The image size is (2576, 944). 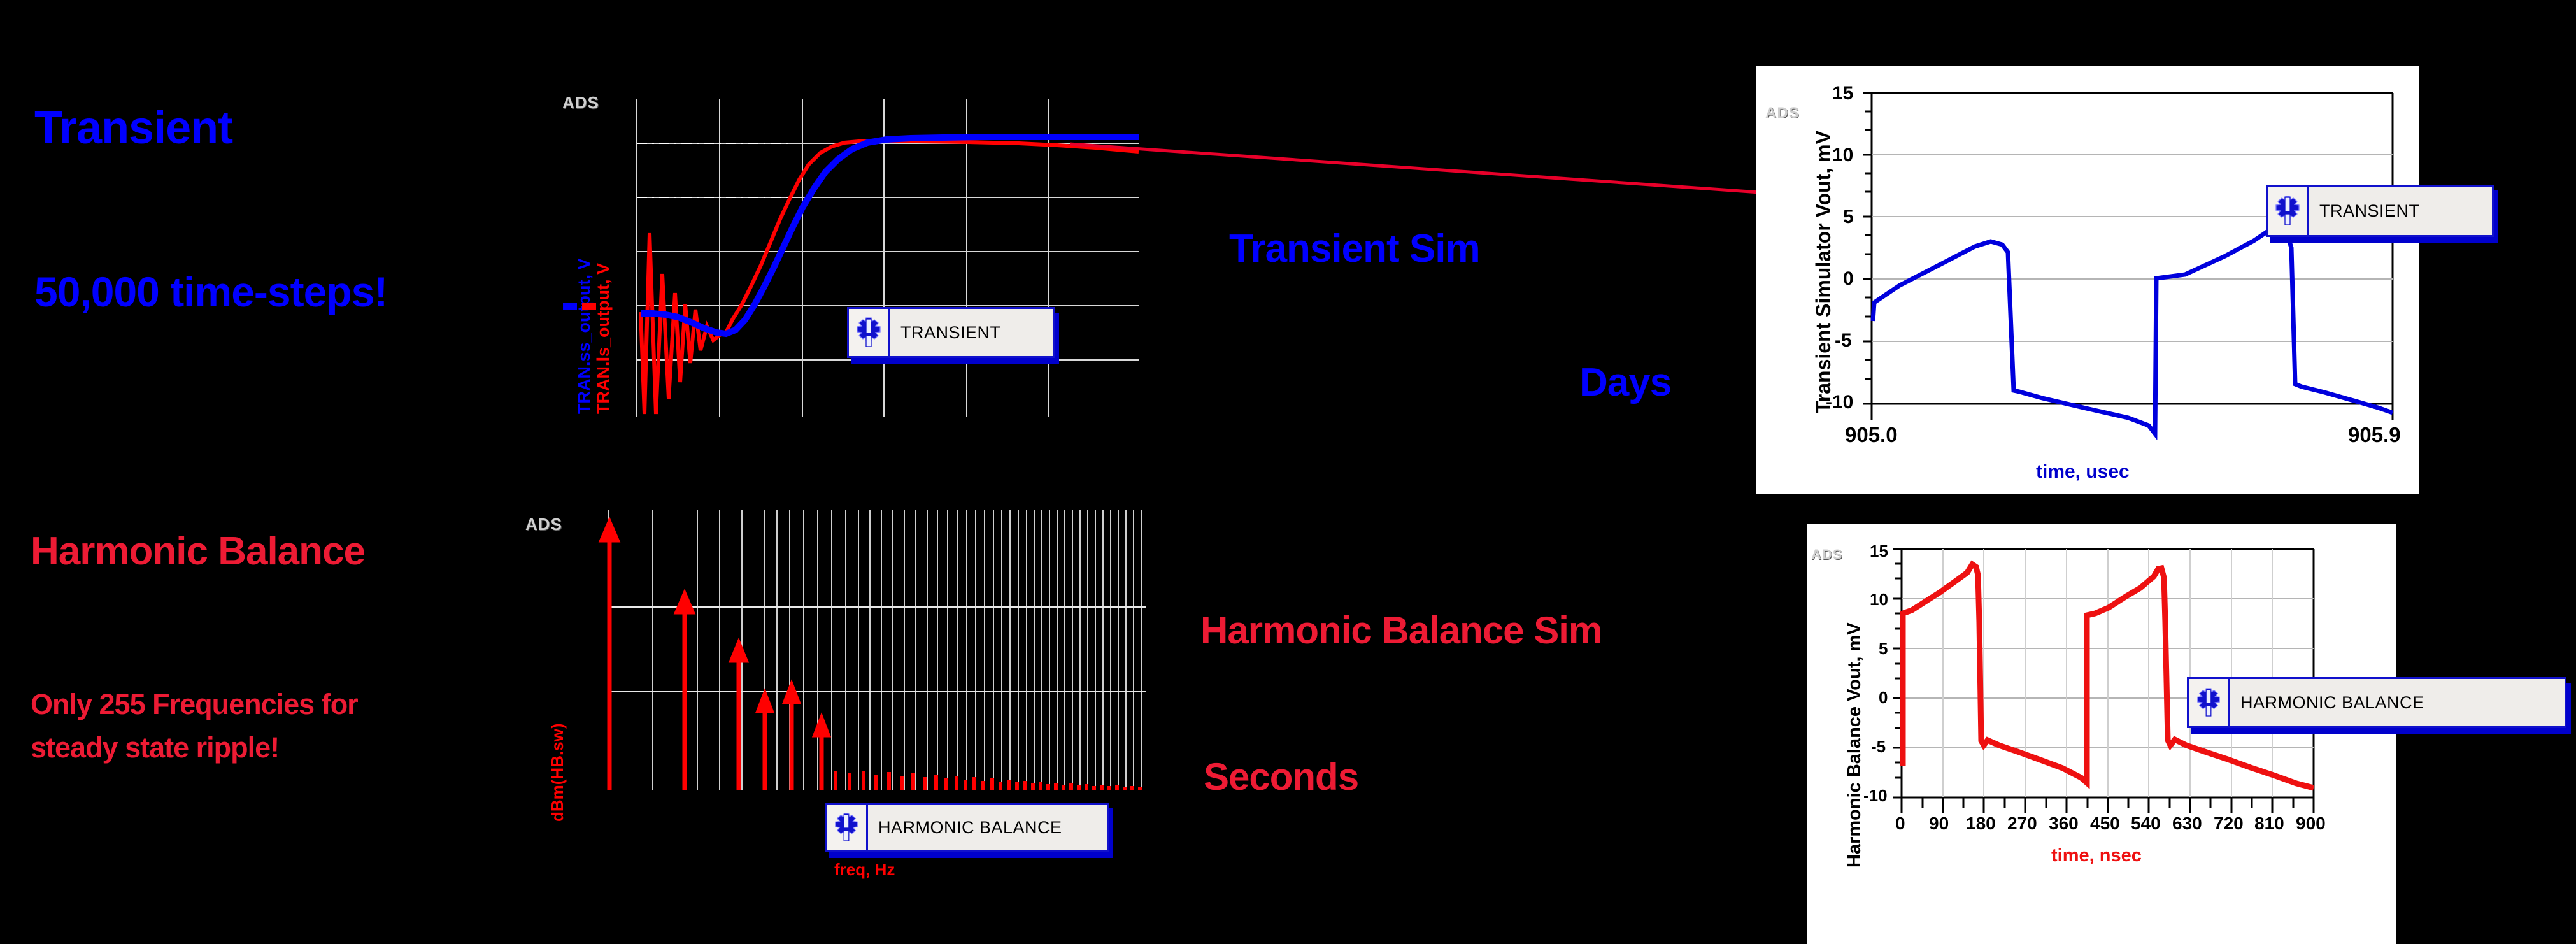 What do you see at coordinates (1282, 776) in the screenshot?
I see `harmonic-balance-duration-label: Seconds` at bounding box center [1282, 776].